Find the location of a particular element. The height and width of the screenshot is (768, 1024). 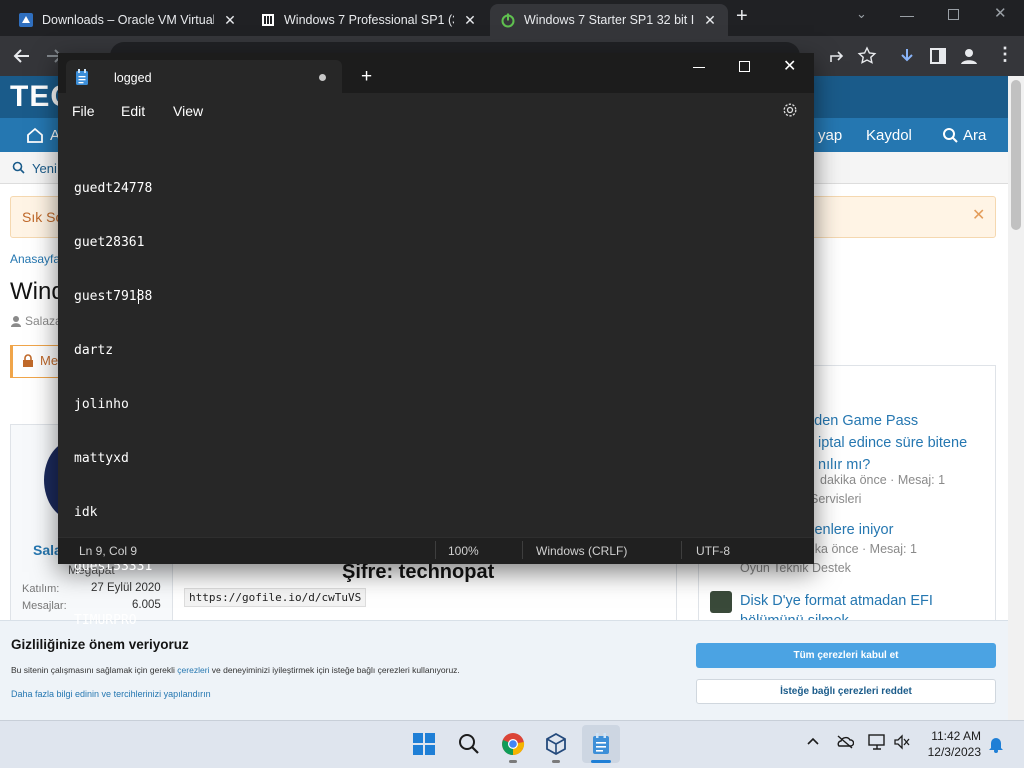

text-line: TIMURPRO is located at coordinates (105, 620).